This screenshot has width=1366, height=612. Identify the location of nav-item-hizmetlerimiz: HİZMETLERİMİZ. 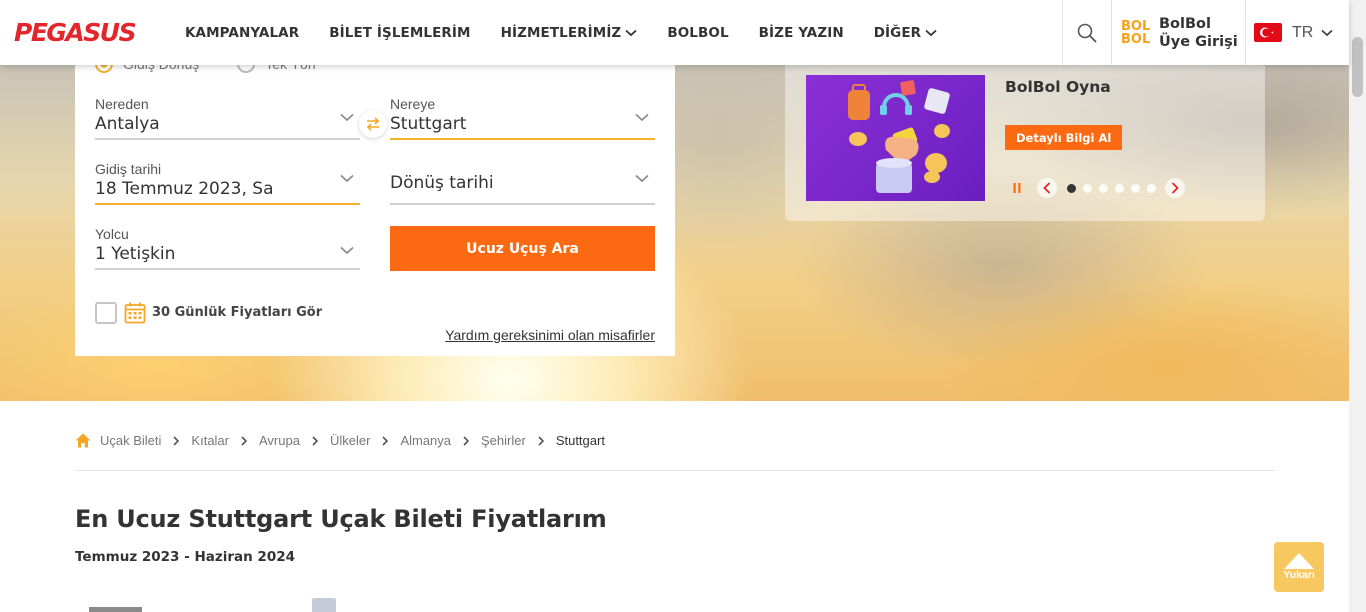
(569, 33).